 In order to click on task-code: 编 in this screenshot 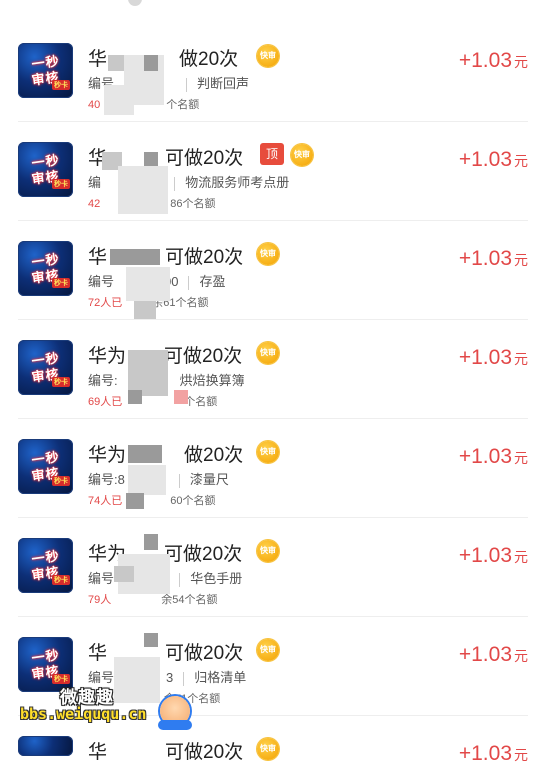, I will do `click(95, 182)`.